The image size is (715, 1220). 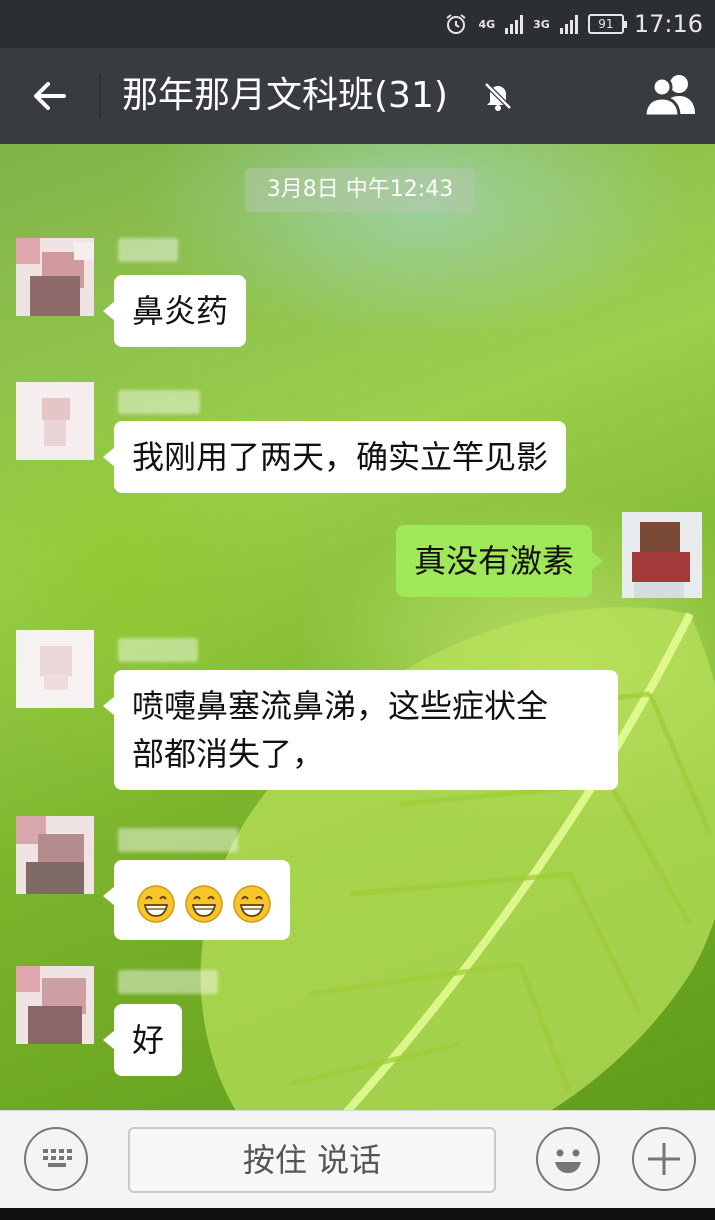 What do you see at coordinates (607, 24) in the screenshot?
I see `battery-icon: 91` at bounding box center [607, 24].